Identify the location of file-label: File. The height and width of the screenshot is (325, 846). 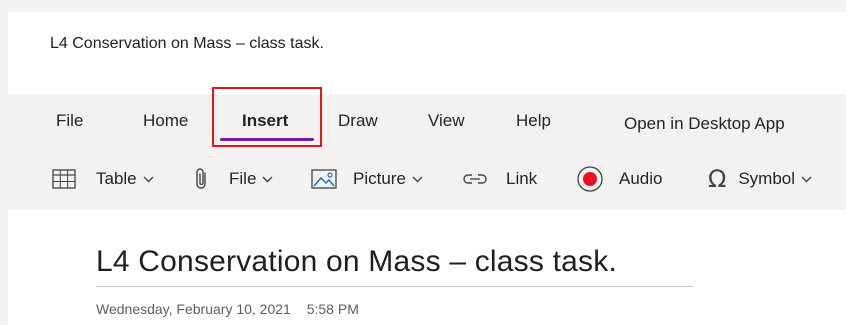
(243, 178).